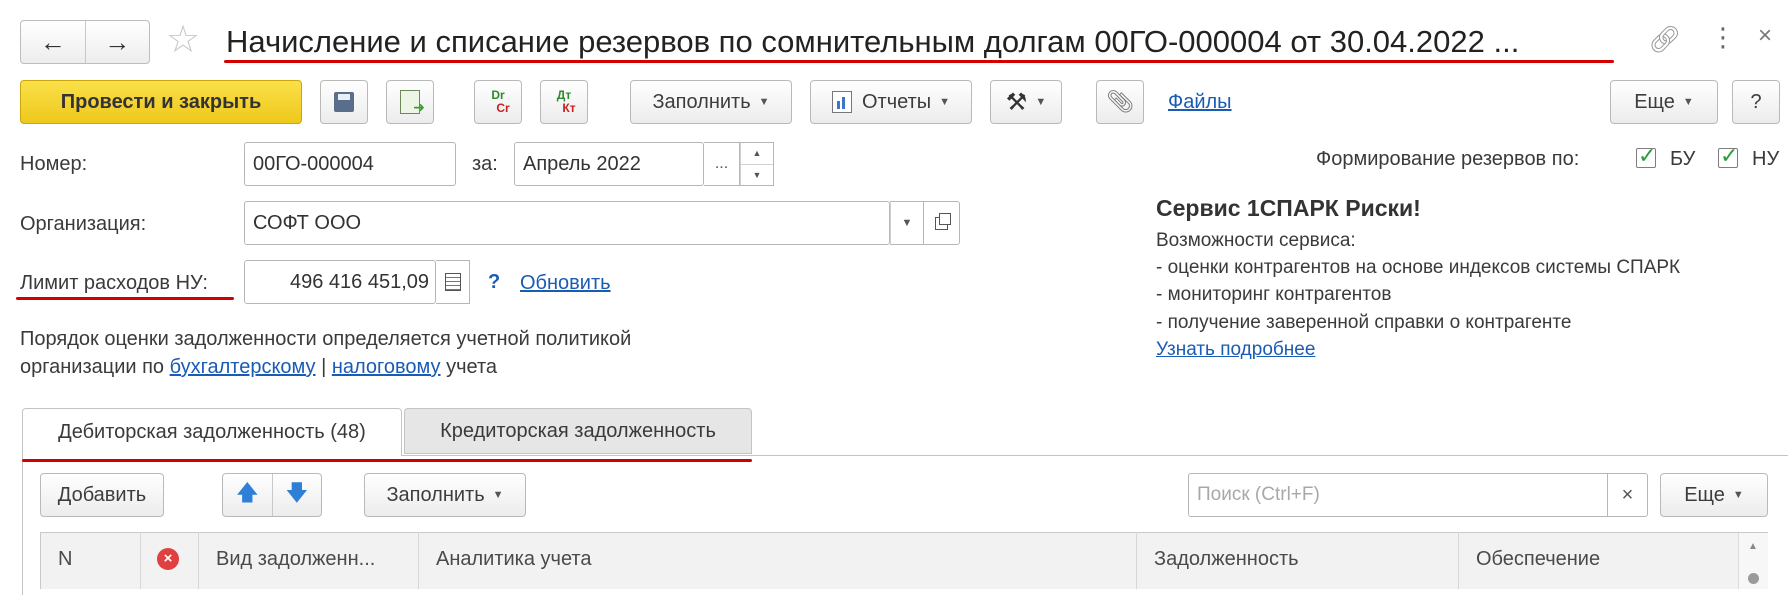  Describe the element at coordinates (919, 61) in the screenshot. I see `title-underline-annotation` at that location.